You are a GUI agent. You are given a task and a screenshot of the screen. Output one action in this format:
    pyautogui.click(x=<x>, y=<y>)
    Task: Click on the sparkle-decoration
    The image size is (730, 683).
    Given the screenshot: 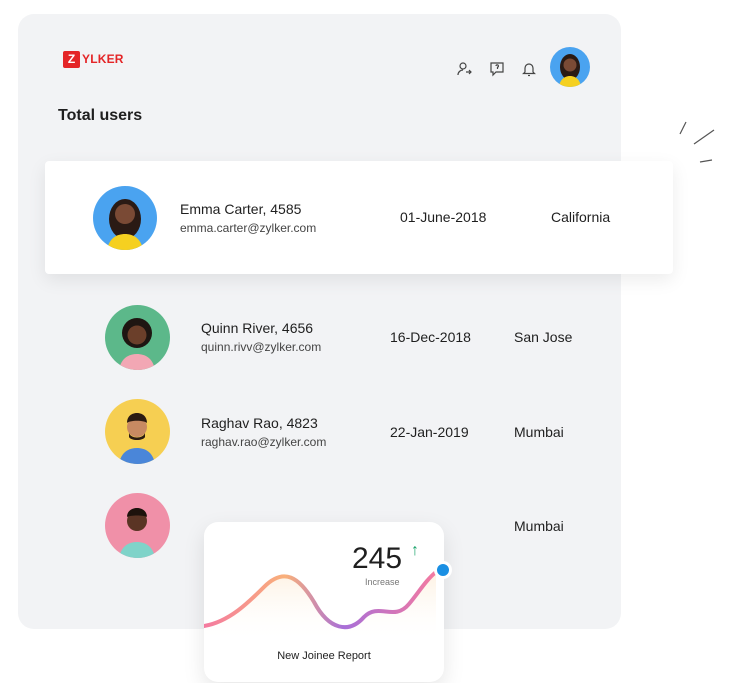 What is the action you would take?
    pyautogui.click(x=697, y=142)
    